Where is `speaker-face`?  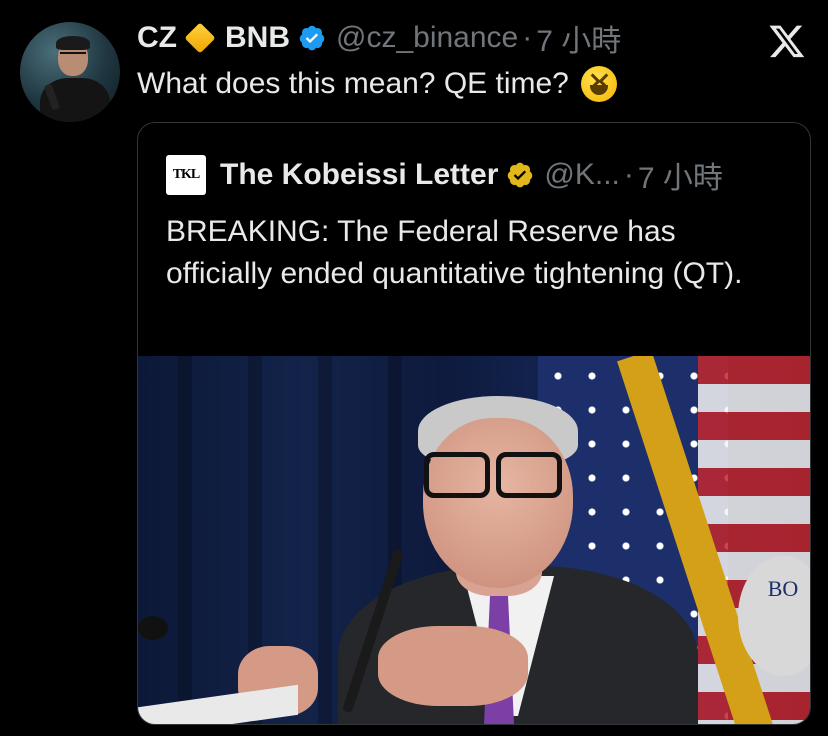
speaker-face is located at coordinates (498, 503).